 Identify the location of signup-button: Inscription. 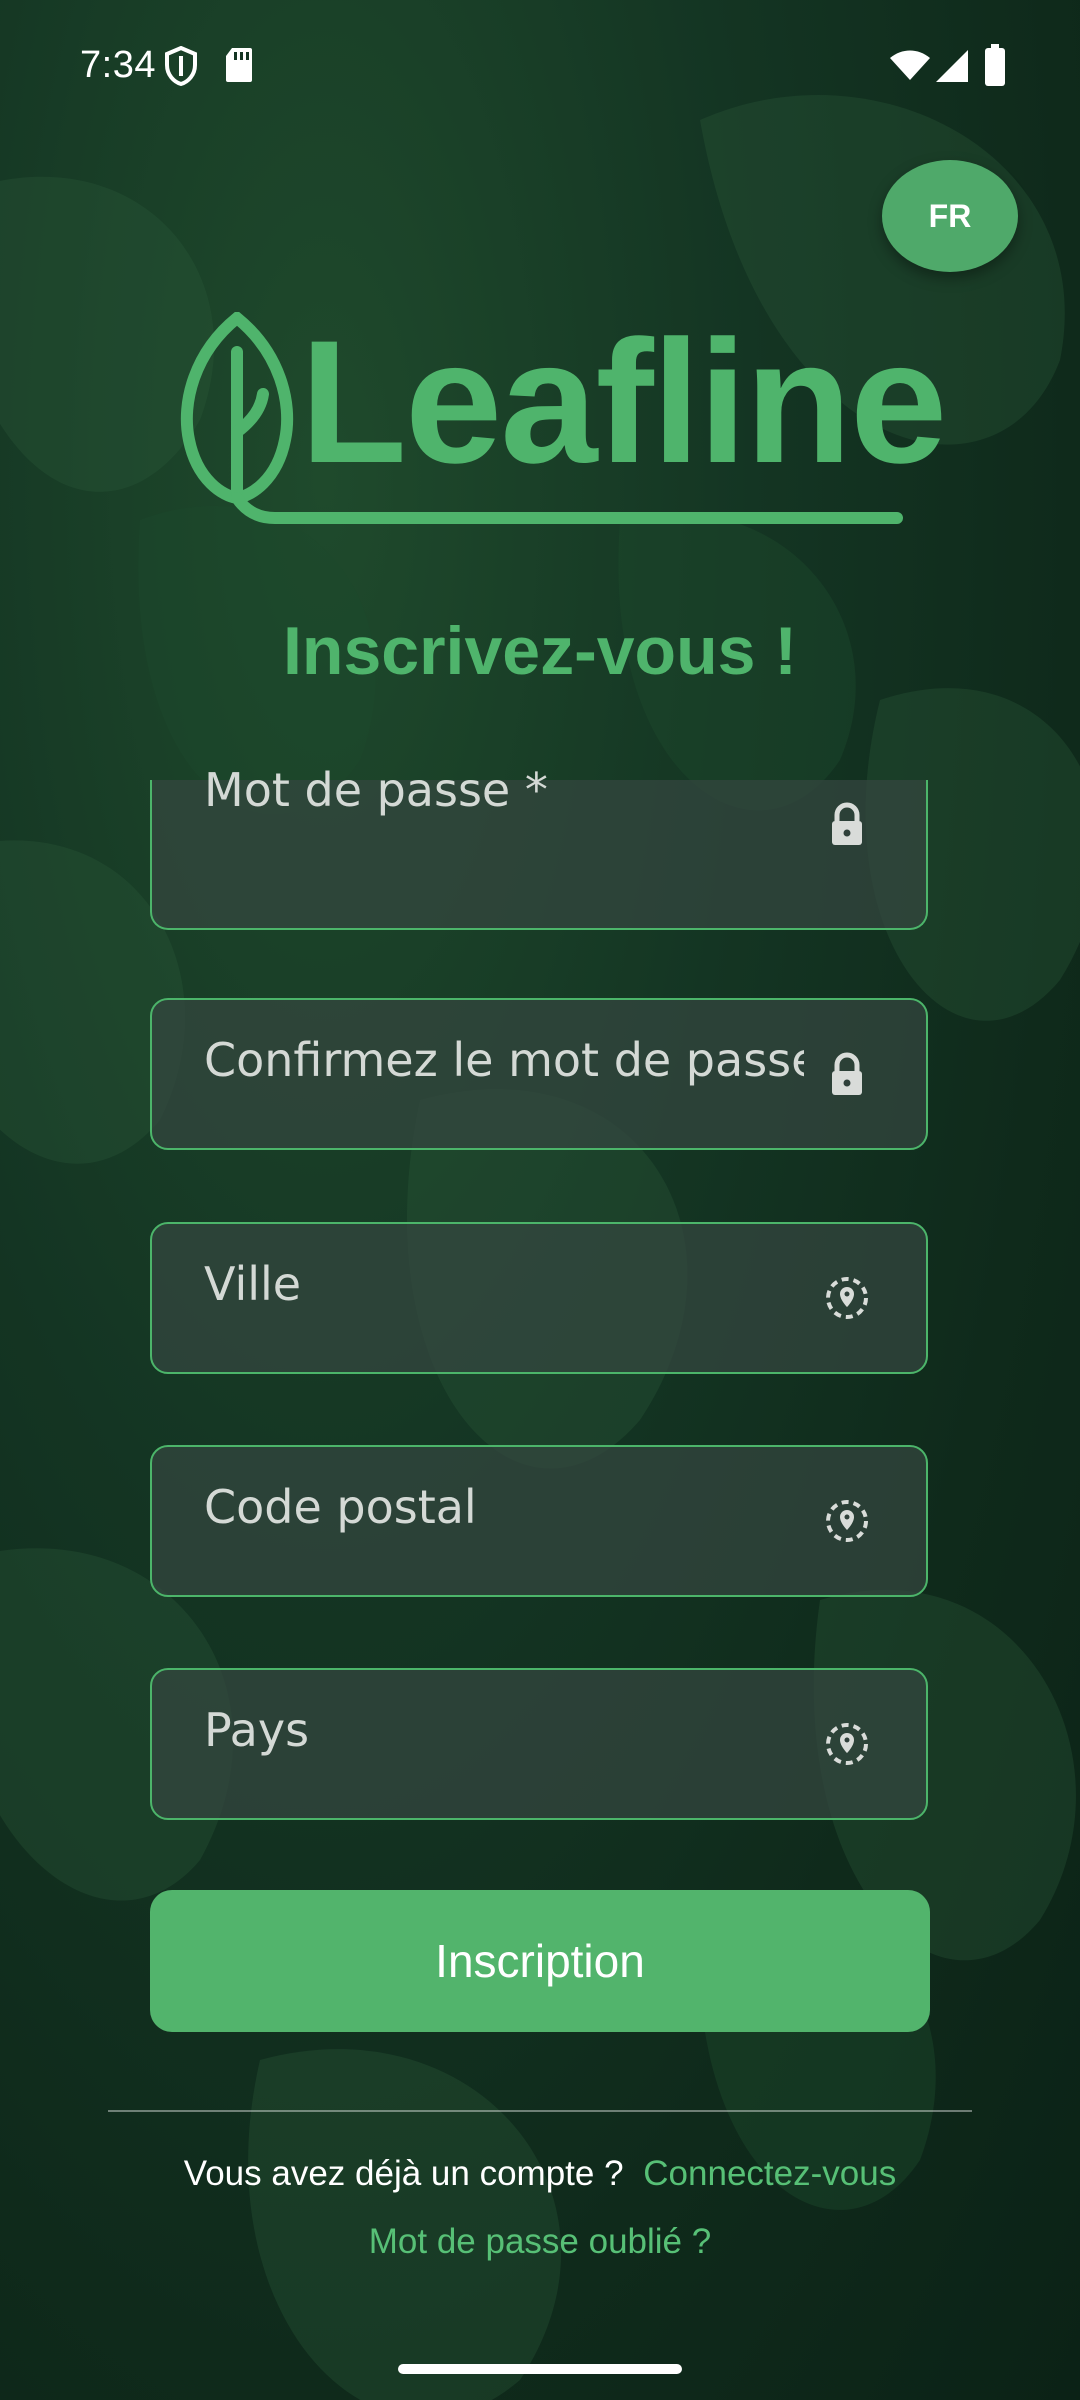
(540, 1961).